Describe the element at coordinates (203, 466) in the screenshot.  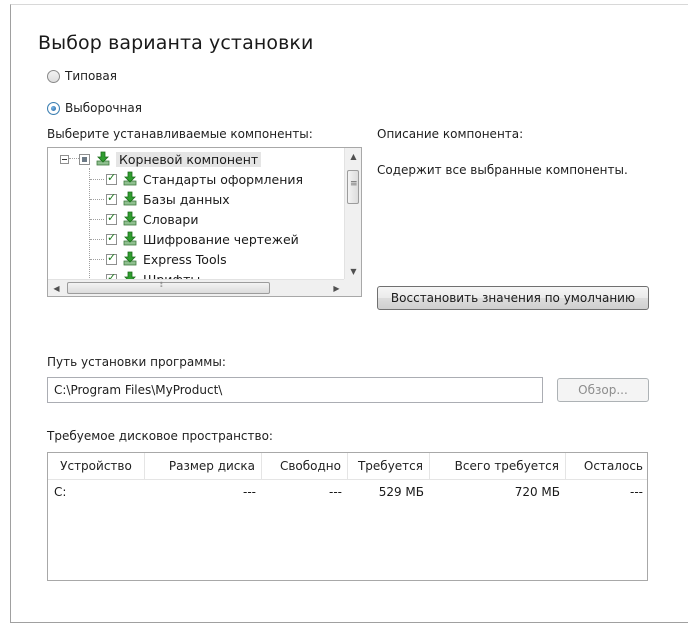
I see `column-header-disk-size: Размер диска` at that location.